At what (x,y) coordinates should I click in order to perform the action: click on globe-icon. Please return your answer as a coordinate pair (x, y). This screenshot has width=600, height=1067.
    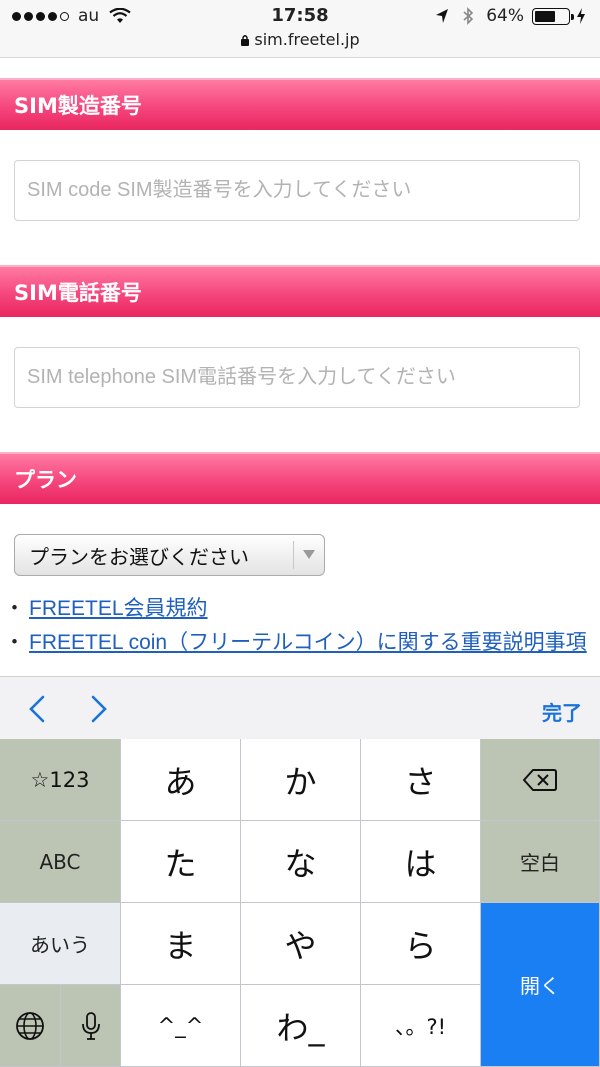
    Looking at the image, I should click on (30, 1025).